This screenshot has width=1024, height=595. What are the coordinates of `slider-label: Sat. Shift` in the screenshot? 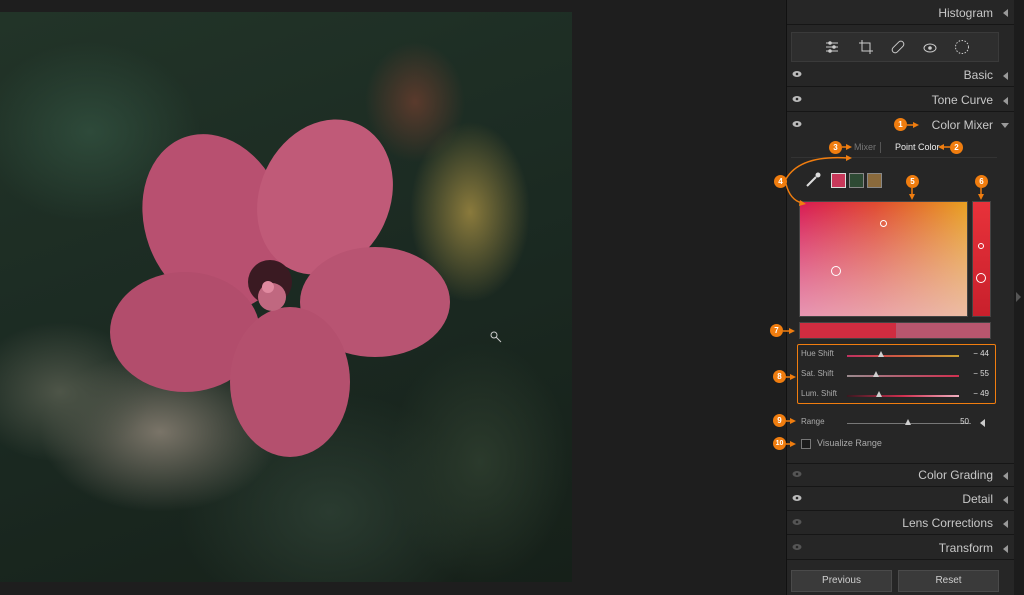 It's located at (817, 373).